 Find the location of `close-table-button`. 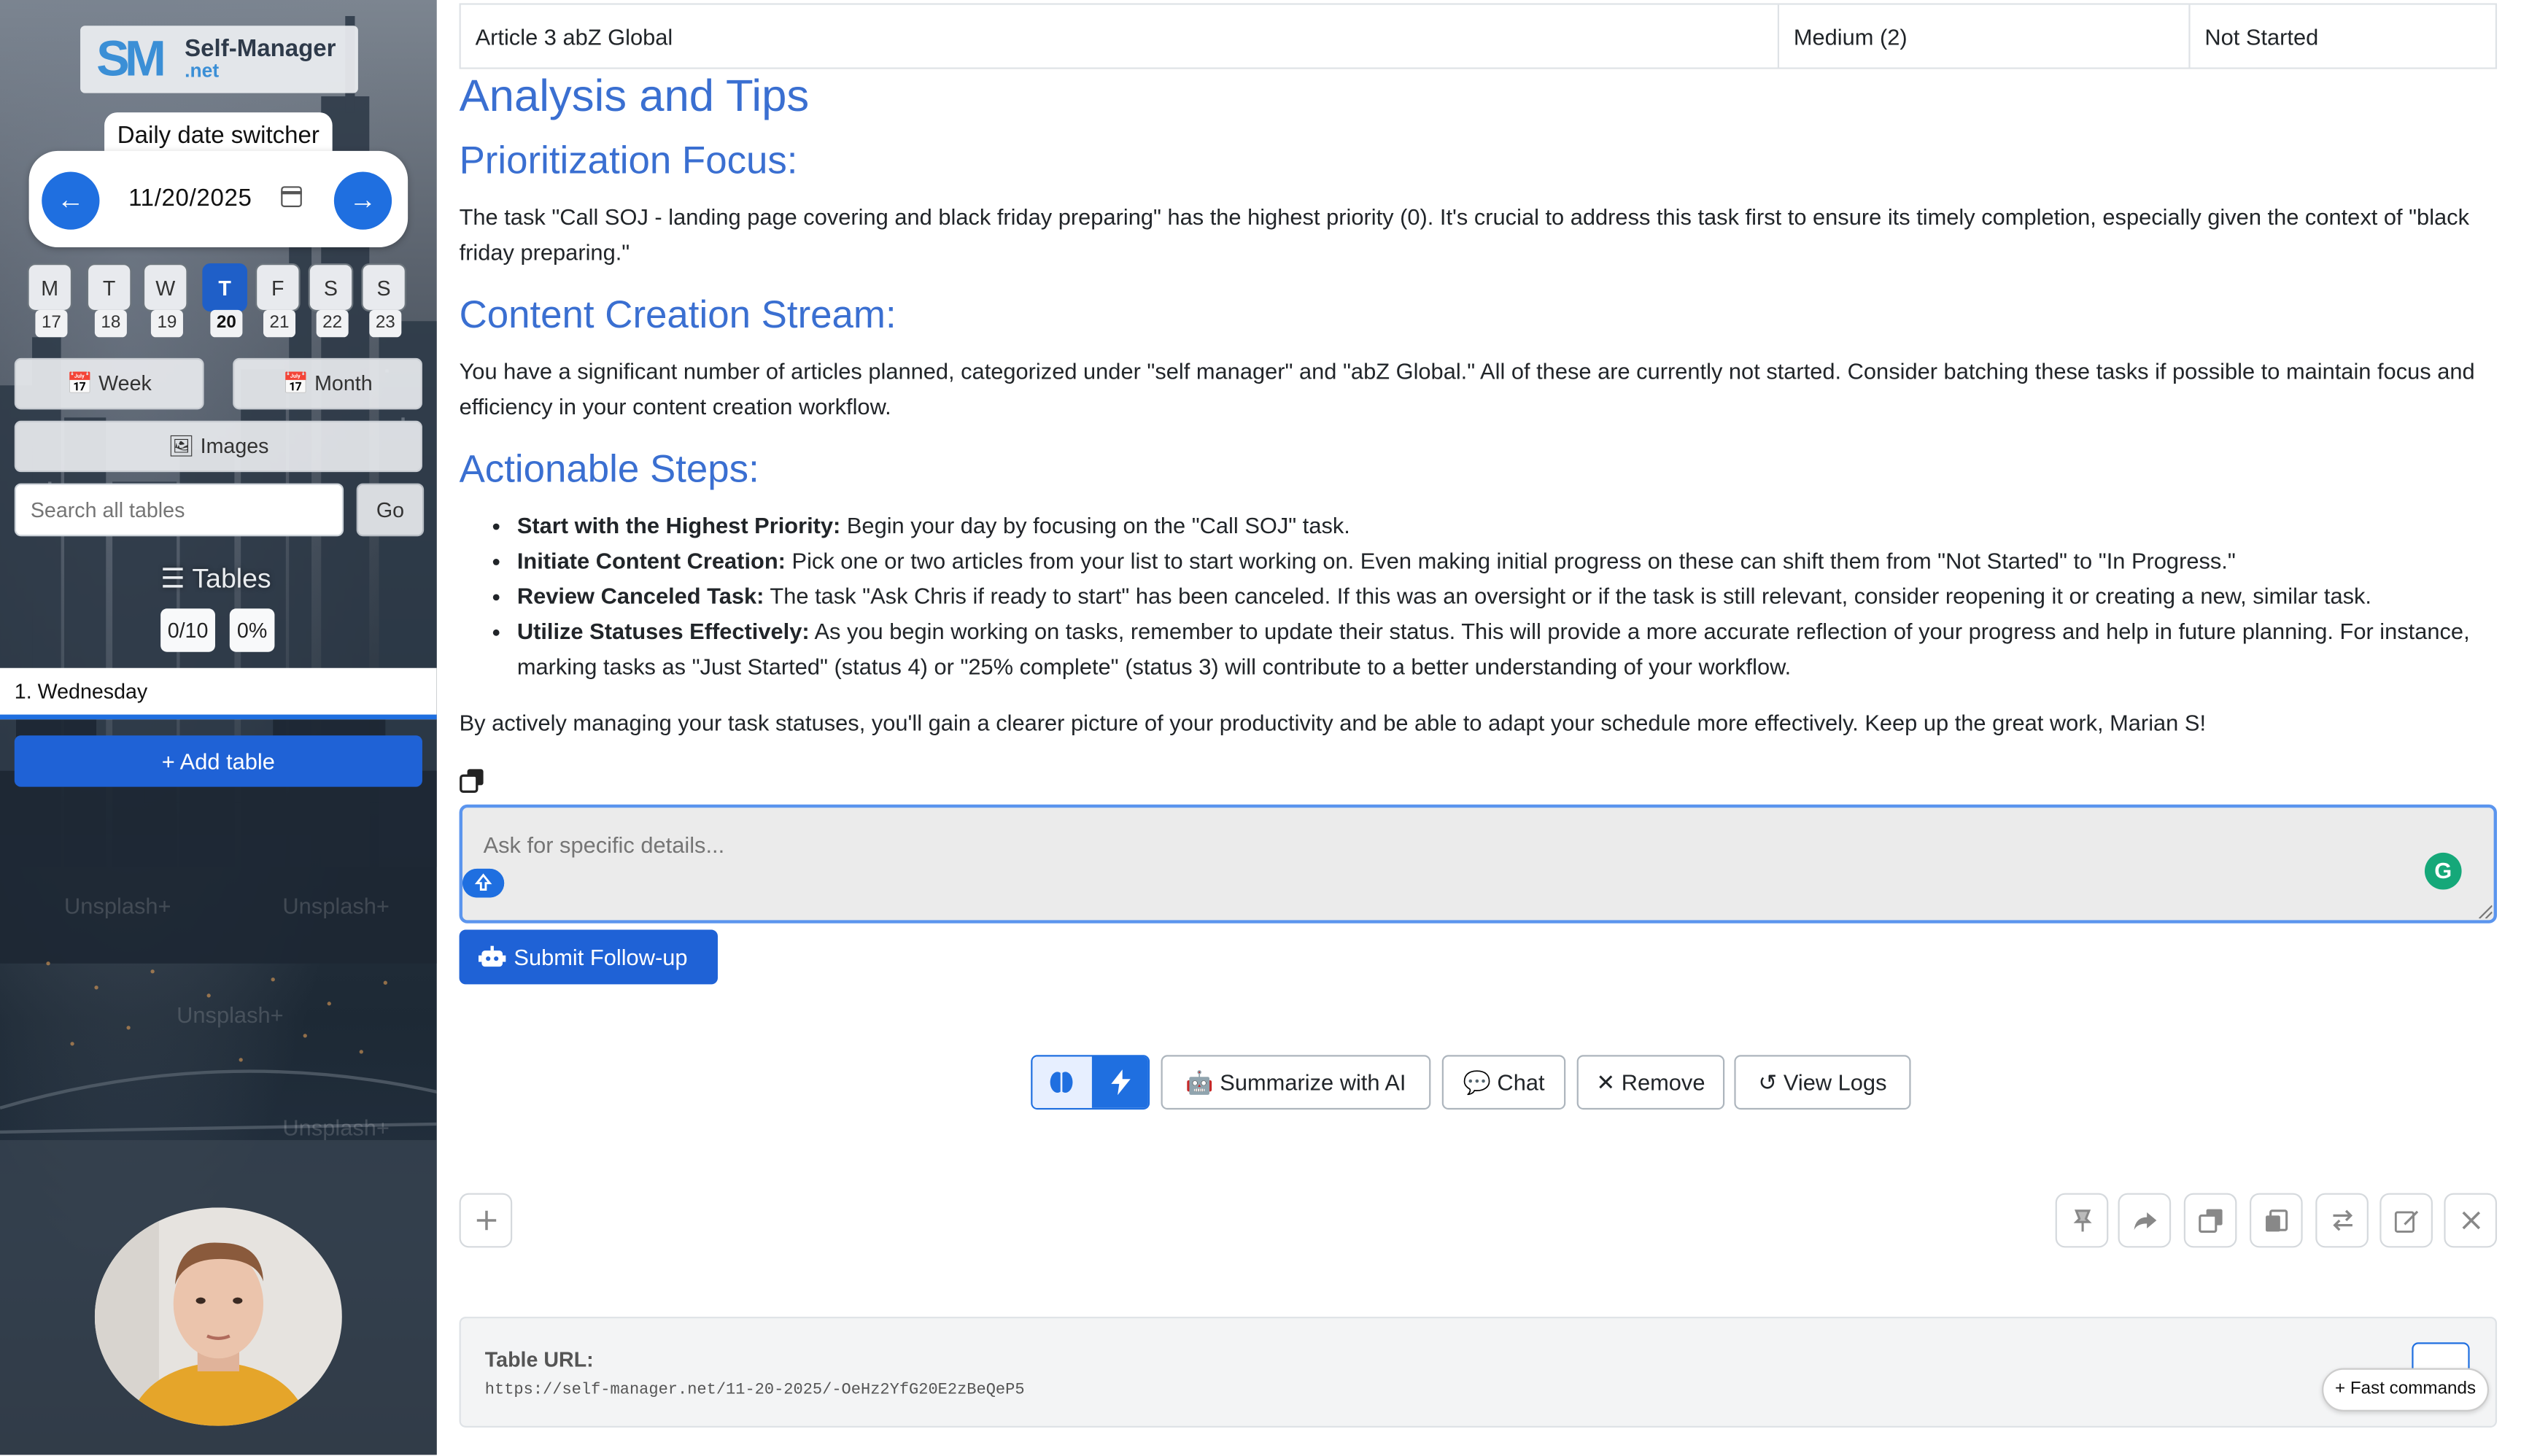

close-table-button is located at coordinates (2471, 1220).